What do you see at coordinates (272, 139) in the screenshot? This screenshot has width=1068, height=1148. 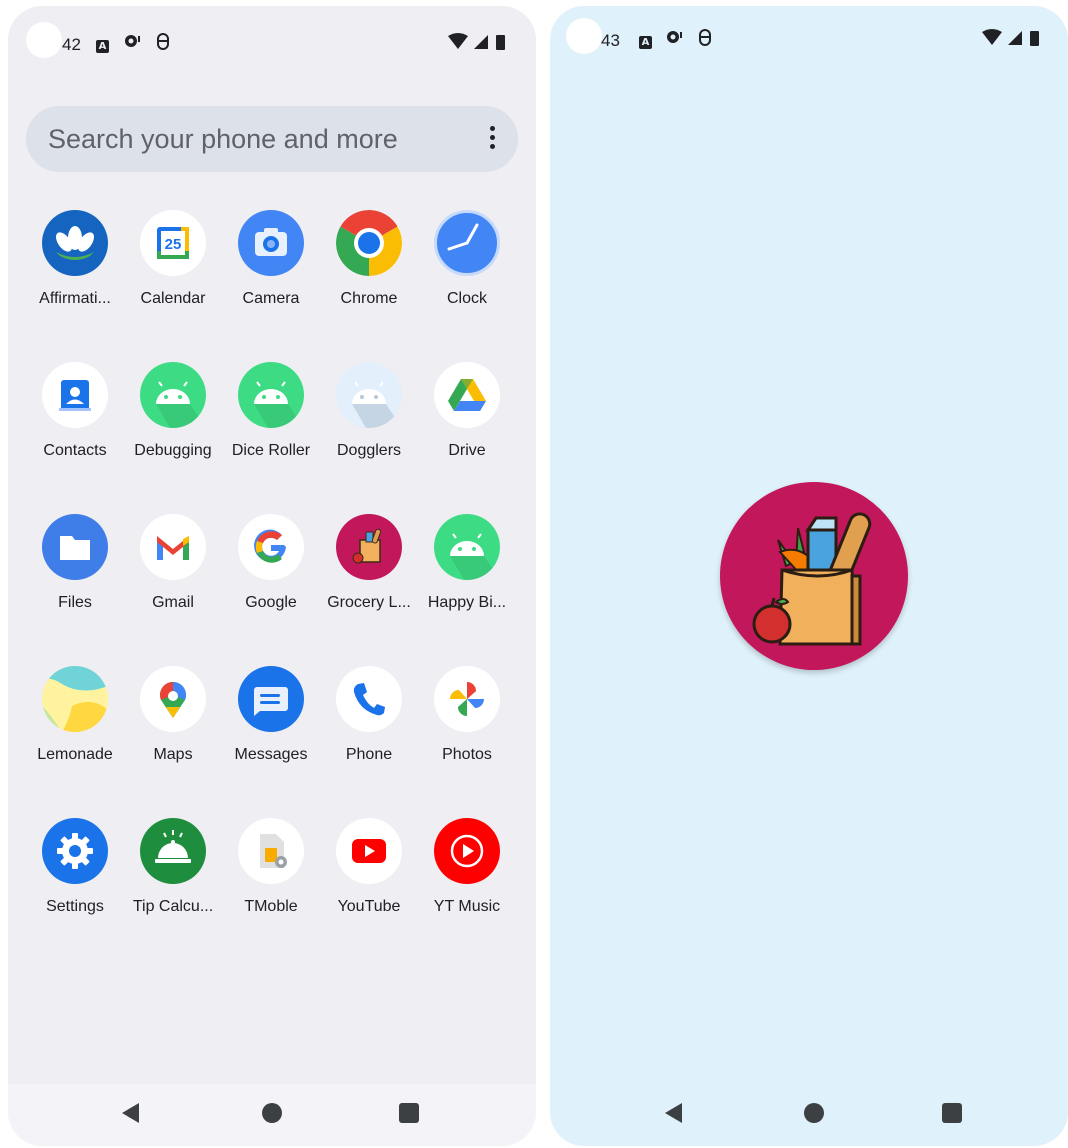 I see `search-bar: Search your phone and more` at bounding box center [272, 139].